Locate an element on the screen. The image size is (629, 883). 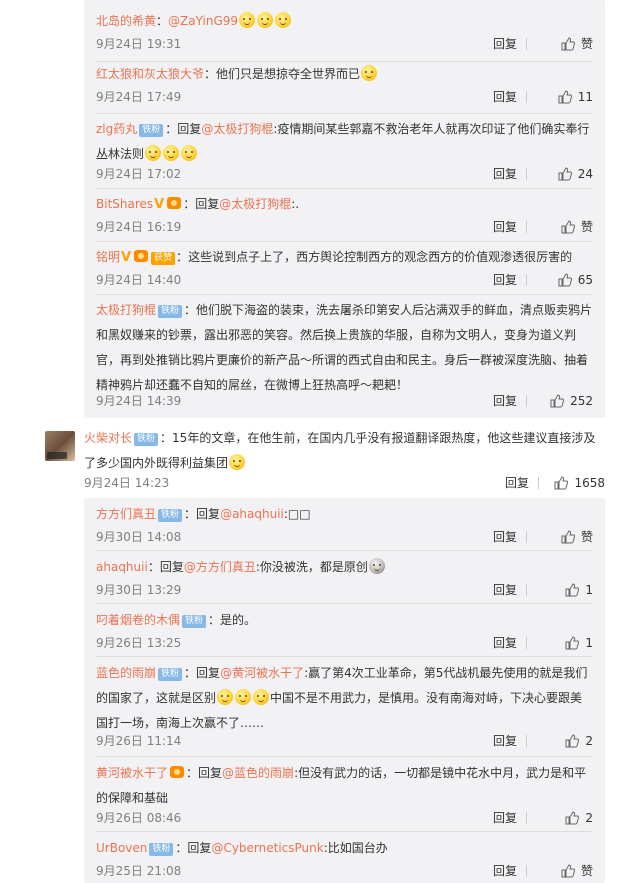
reply-meta: 9月26日 13:25 回复 1 is located at coordinates (344, 643).